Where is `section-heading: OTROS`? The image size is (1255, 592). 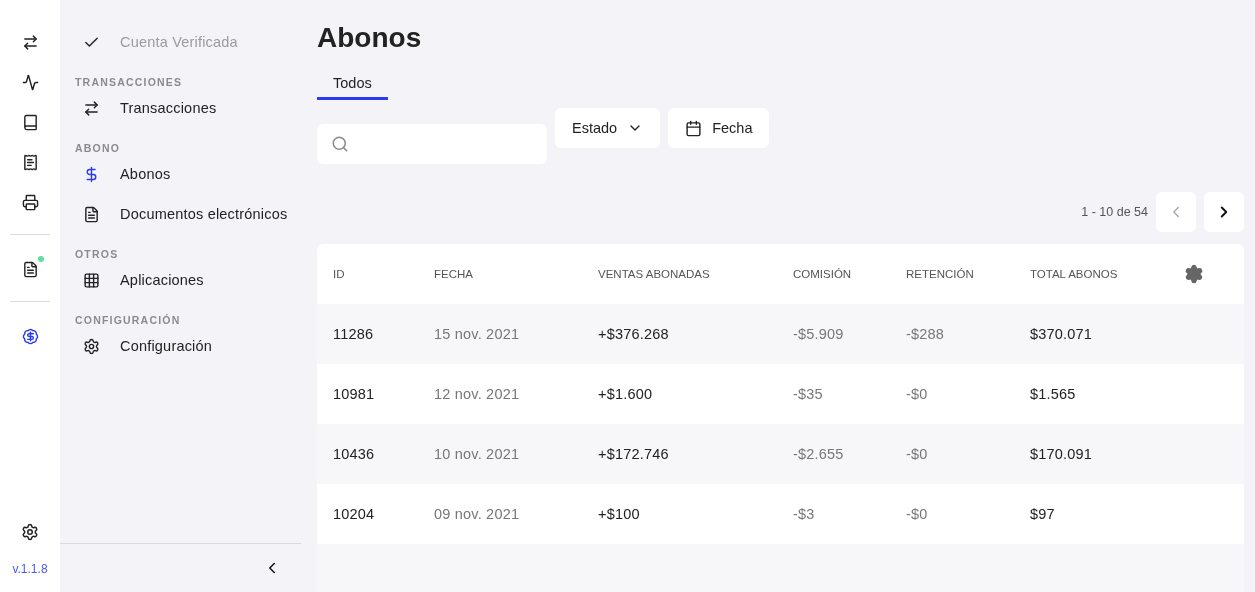
section-heading: OTROS is located at coordinates (97, 253).